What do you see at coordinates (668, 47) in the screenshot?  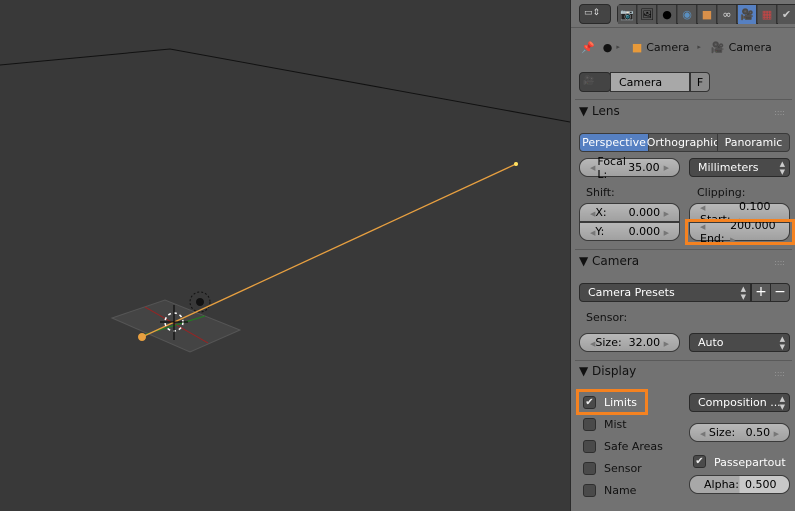 I see `breadcrumb-object: Camera` at bounding box center [668, 47].